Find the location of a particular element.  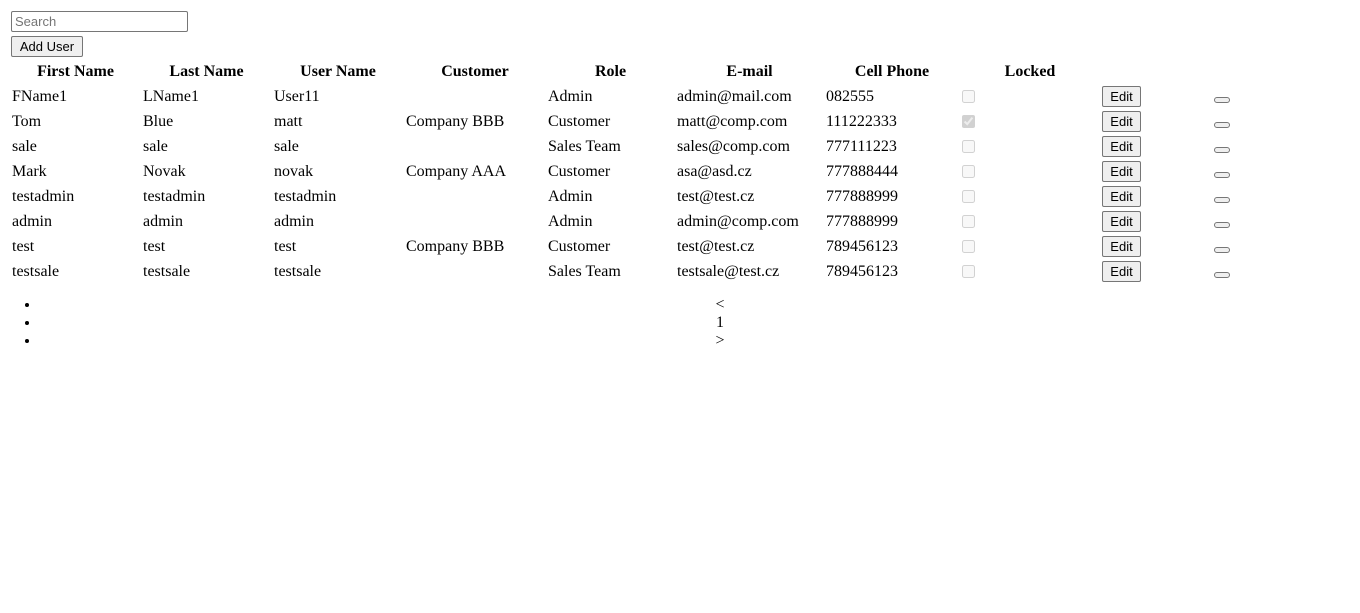

cell-email: admin@mail.com is located at coordinates (734, 96).